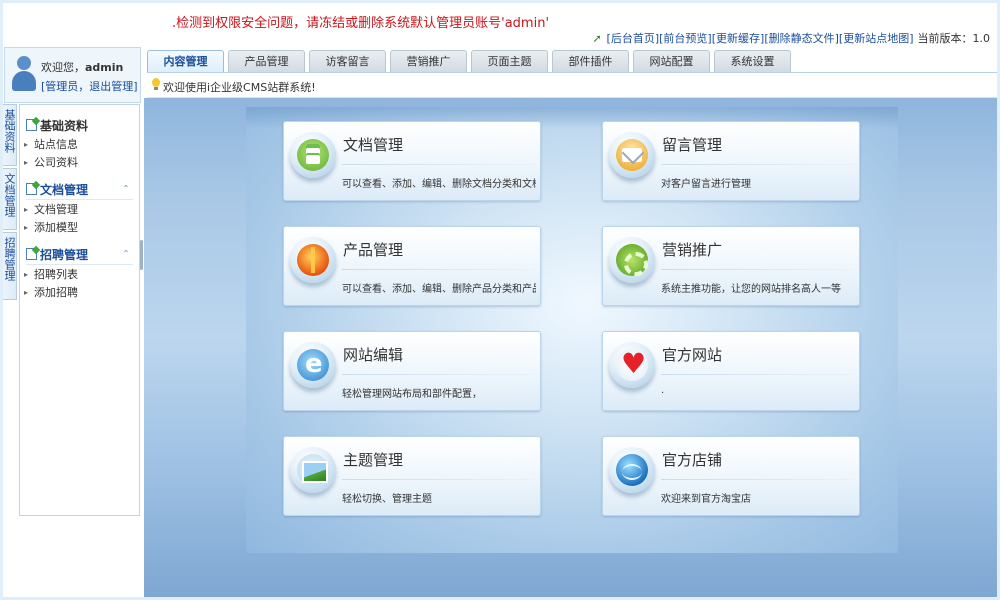 This screenshot has height=600, width=1000. I want to click on card-theme-management: 主题管理 轻松切换、管理主题, so click(412, 476).